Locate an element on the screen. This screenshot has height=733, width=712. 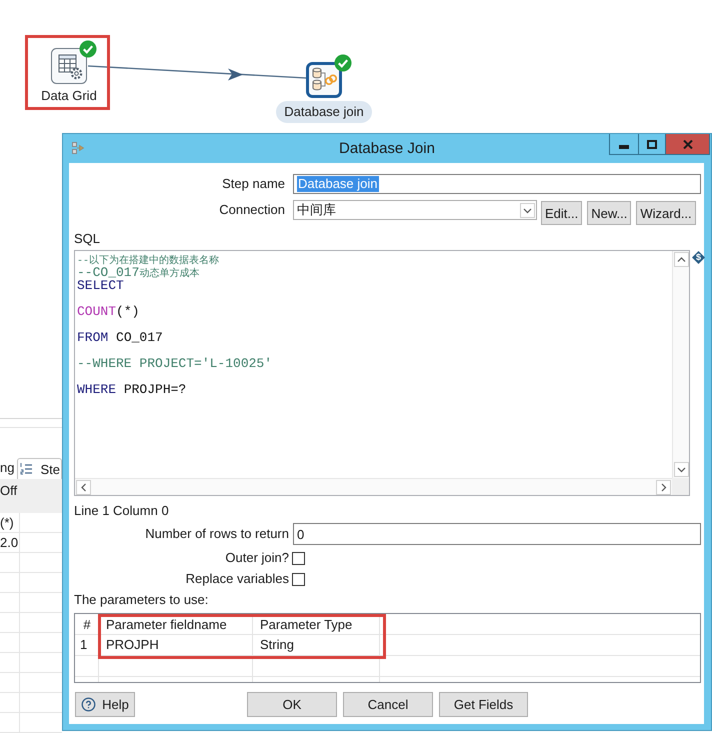
table-cell-text: String is located at coordinates (277, 645).